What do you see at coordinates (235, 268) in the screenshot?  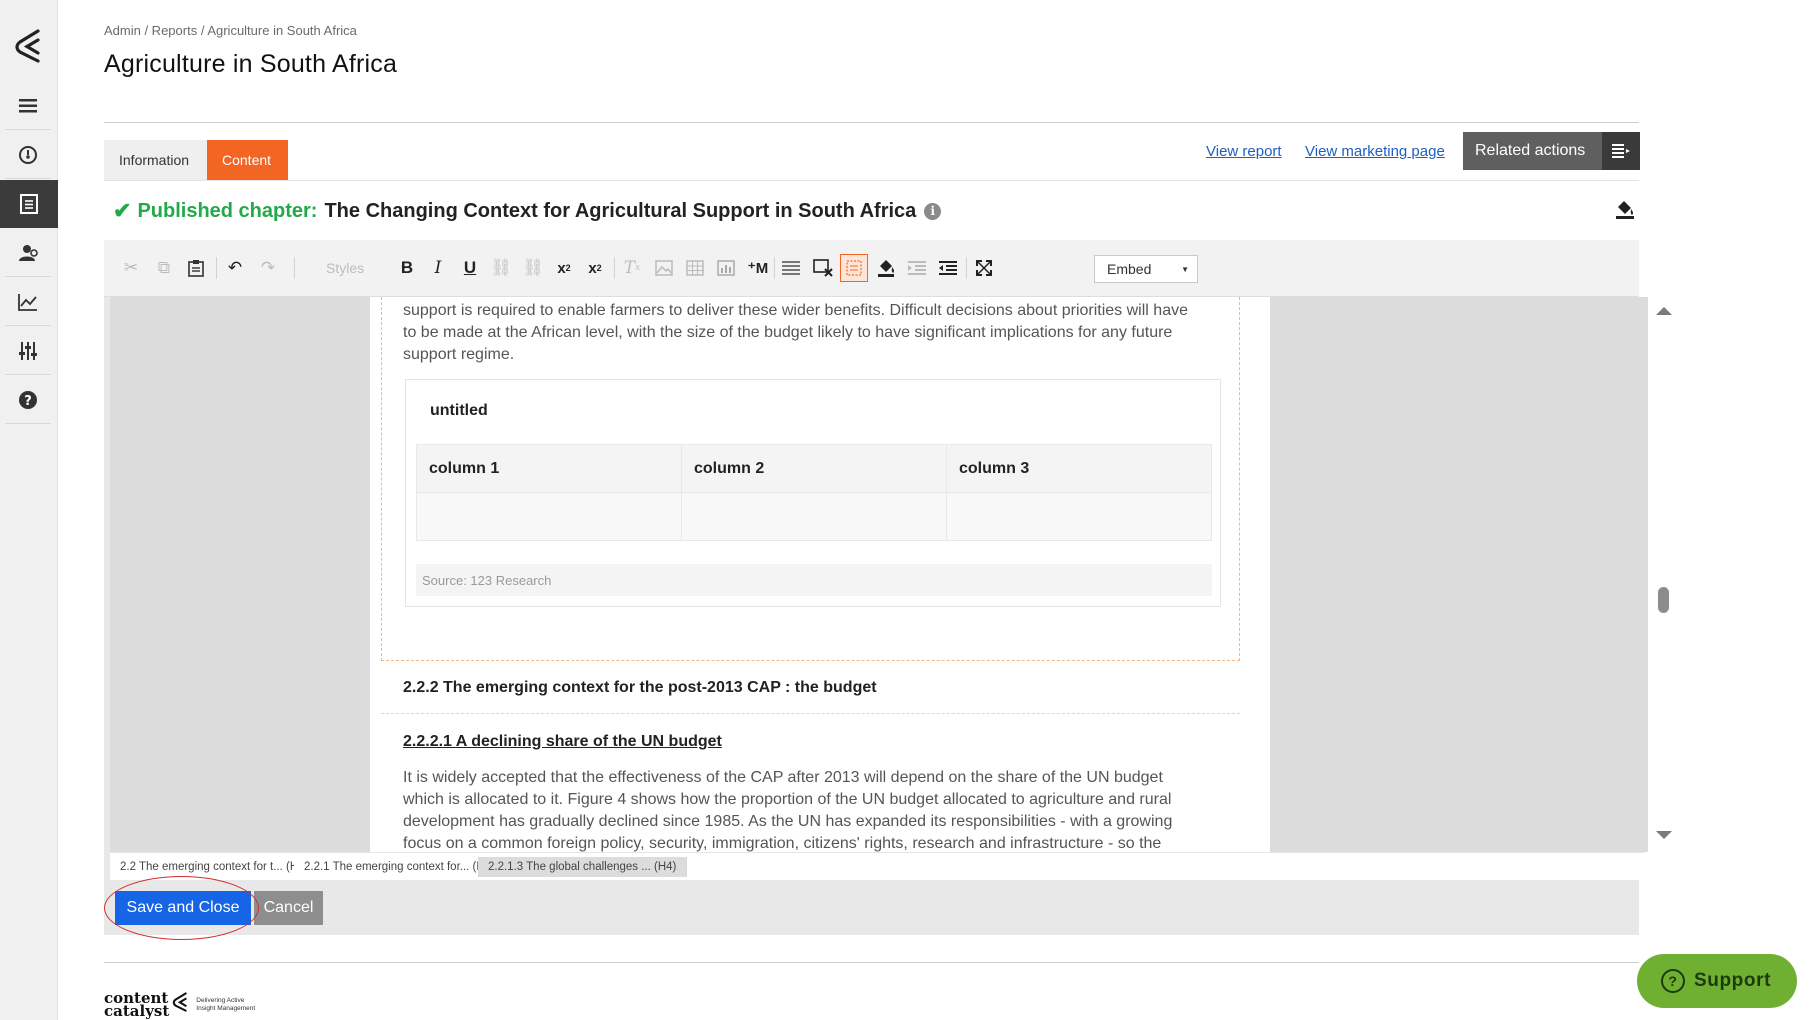 I see `undo-icon: ↶` at bounding box center [235, 268].